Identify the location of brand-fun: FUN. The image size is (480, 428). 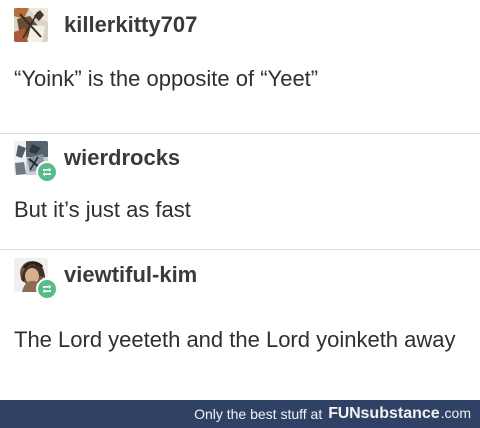
(344, 413).